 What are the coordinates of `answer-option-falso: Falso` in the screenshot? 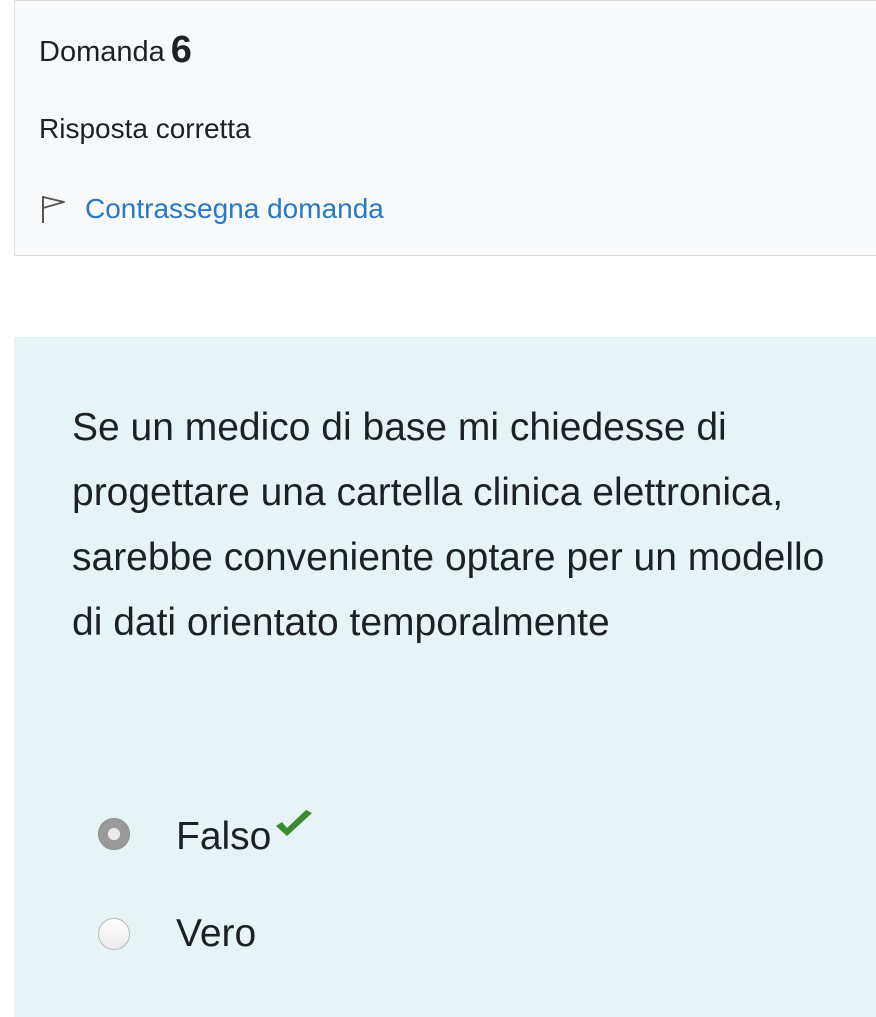 It's located at (206, 834).